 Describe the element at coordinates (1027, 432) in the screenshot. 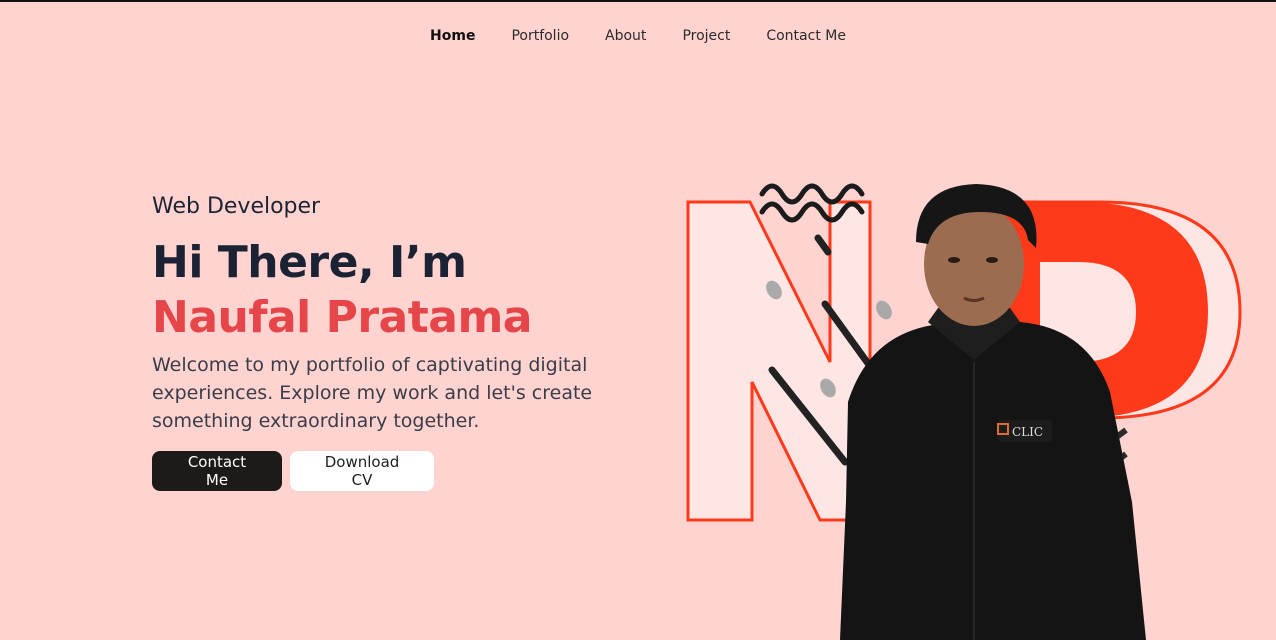

I see `shirt-logo-text: CLIC` at that location.